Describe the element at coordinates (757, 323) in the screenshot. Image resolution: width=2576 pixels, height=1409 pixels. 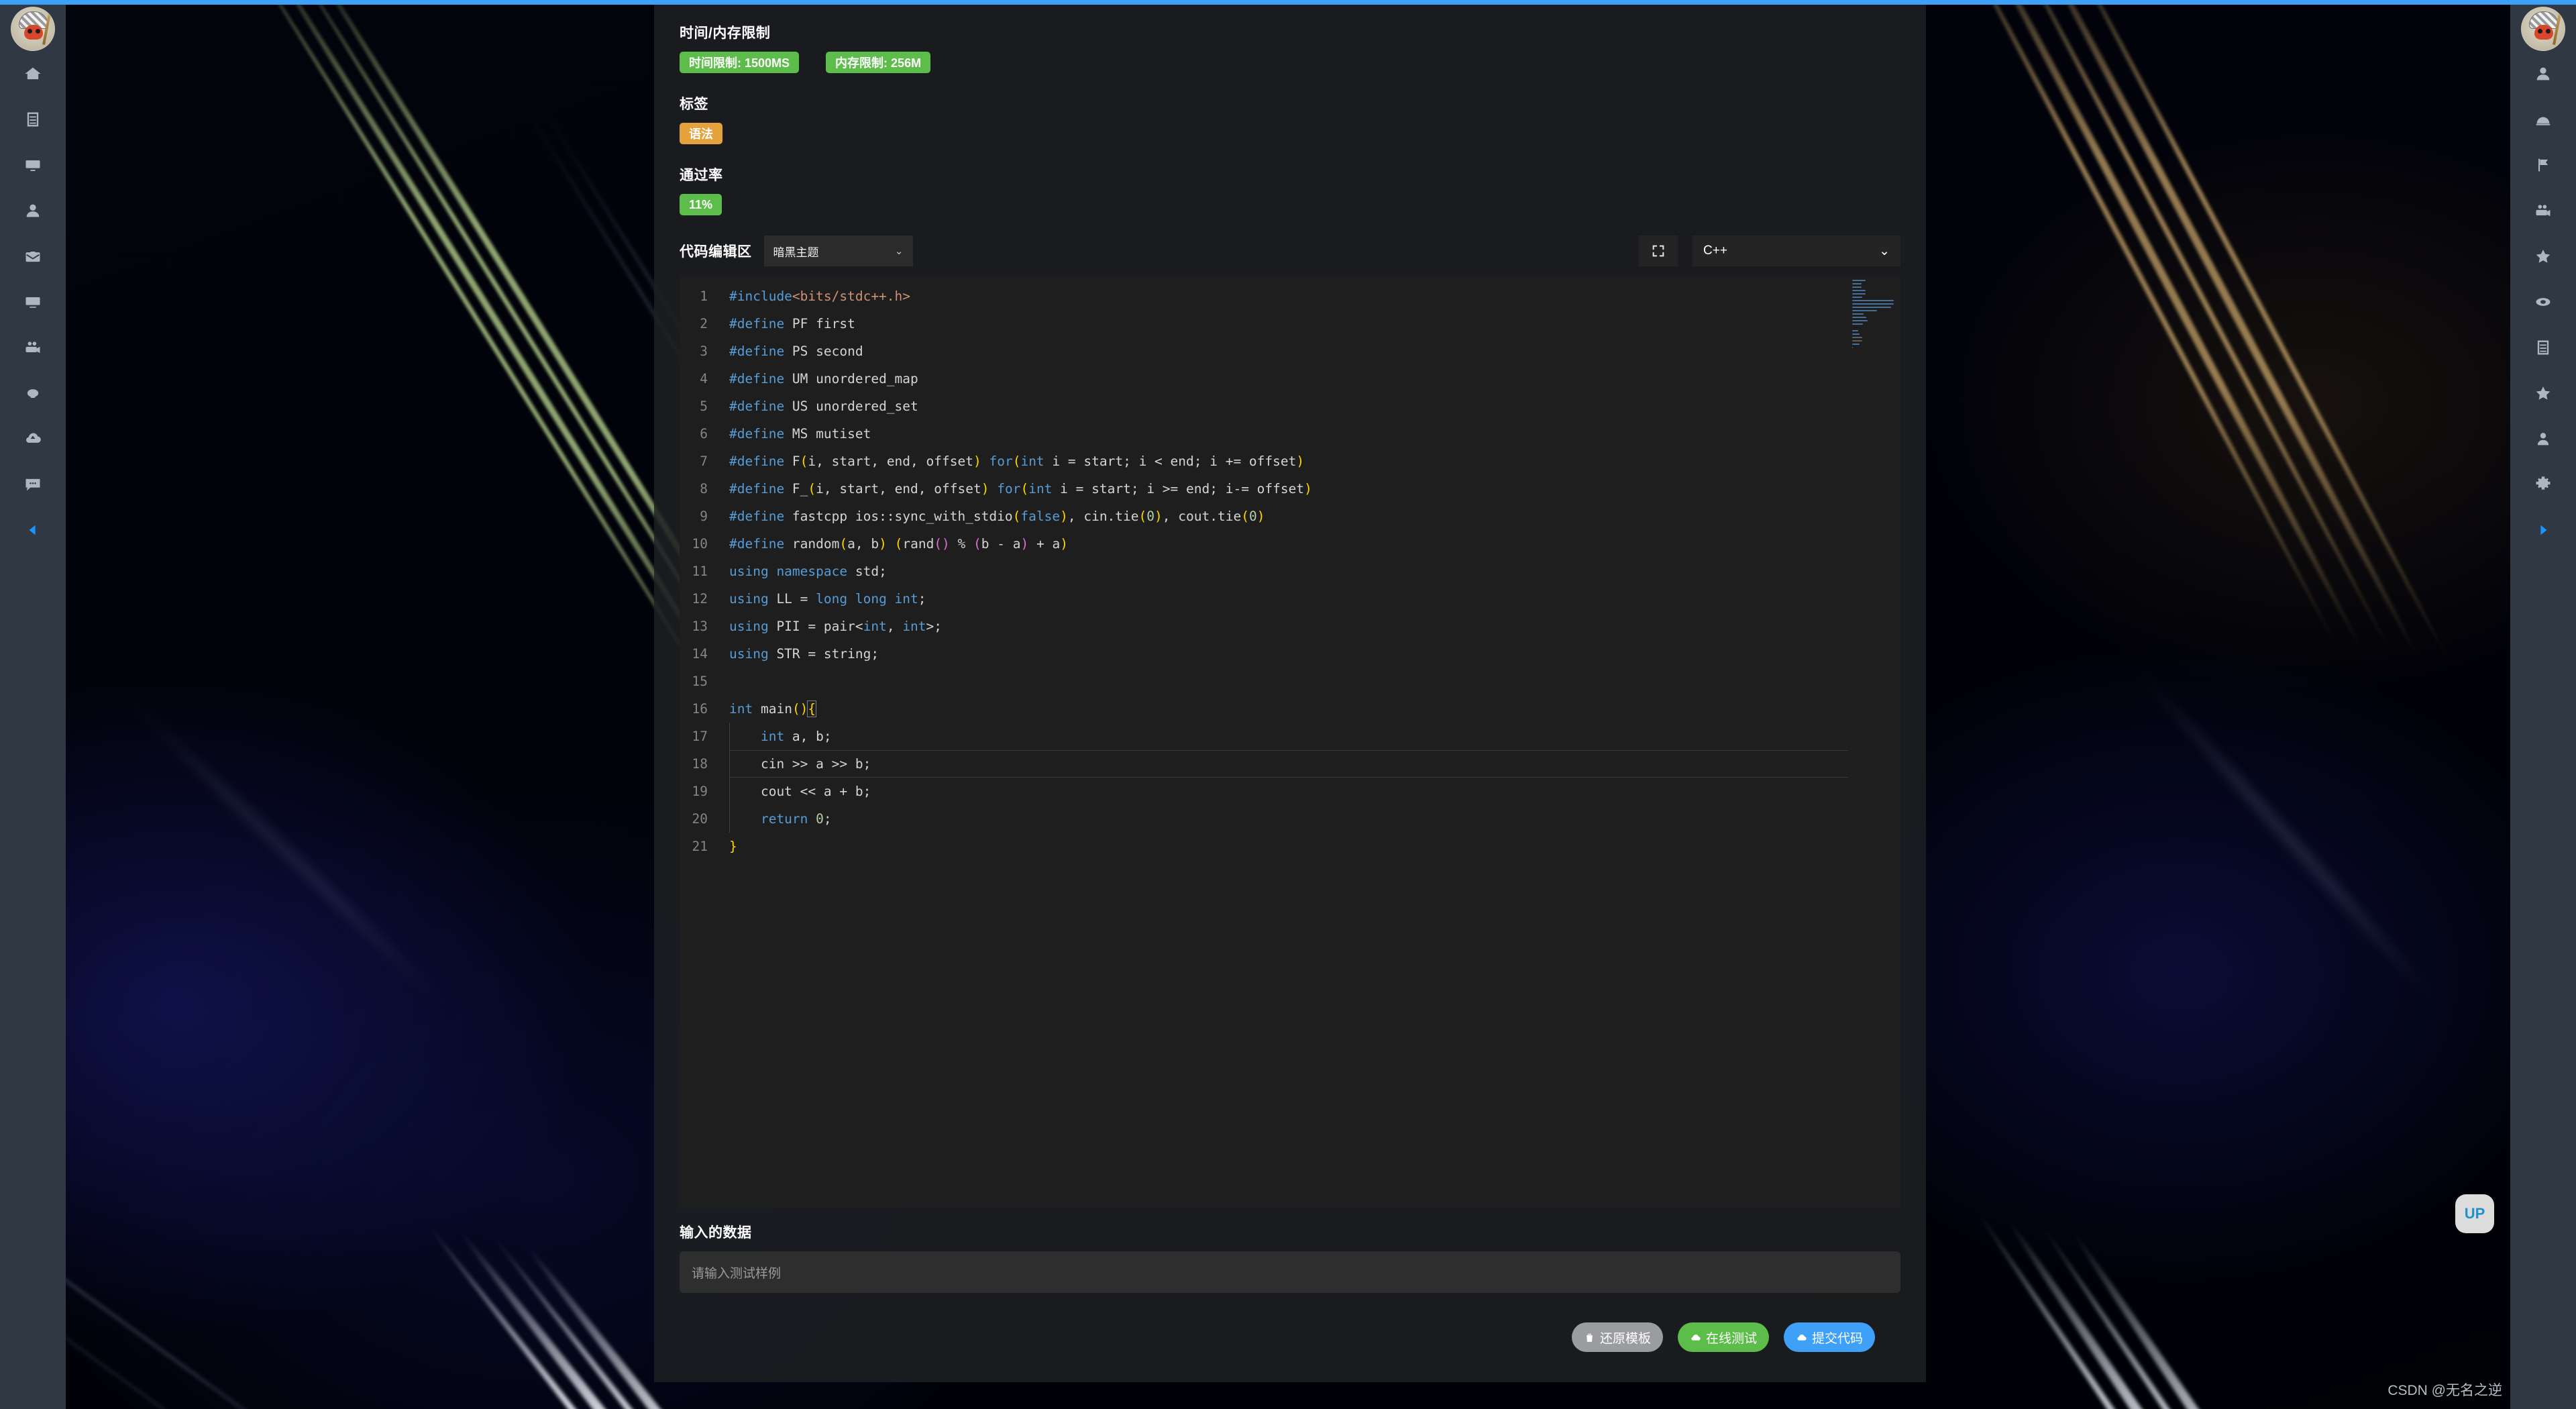
I see `code-token: #define` at that location.